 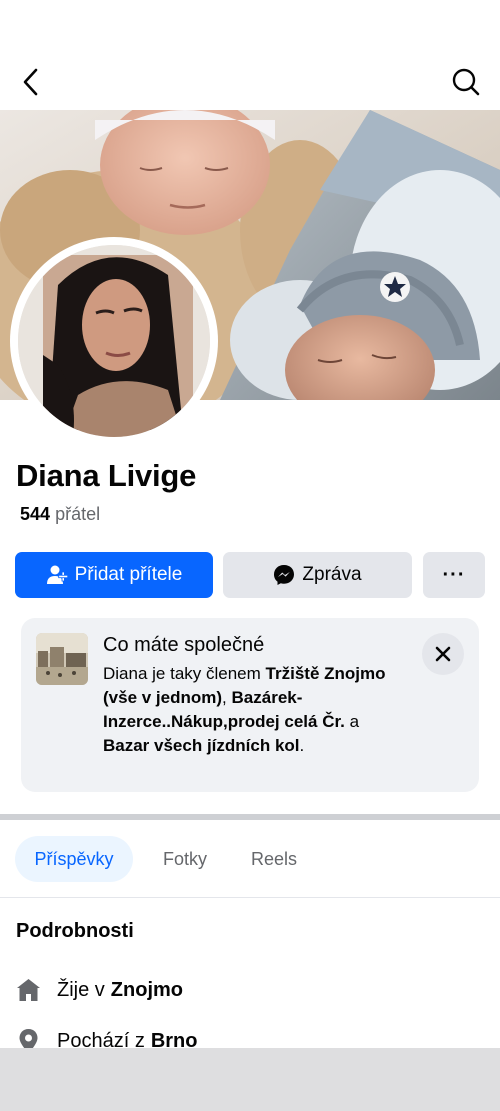 I want to click on more-icon: ···, so click(x=454, y=574).